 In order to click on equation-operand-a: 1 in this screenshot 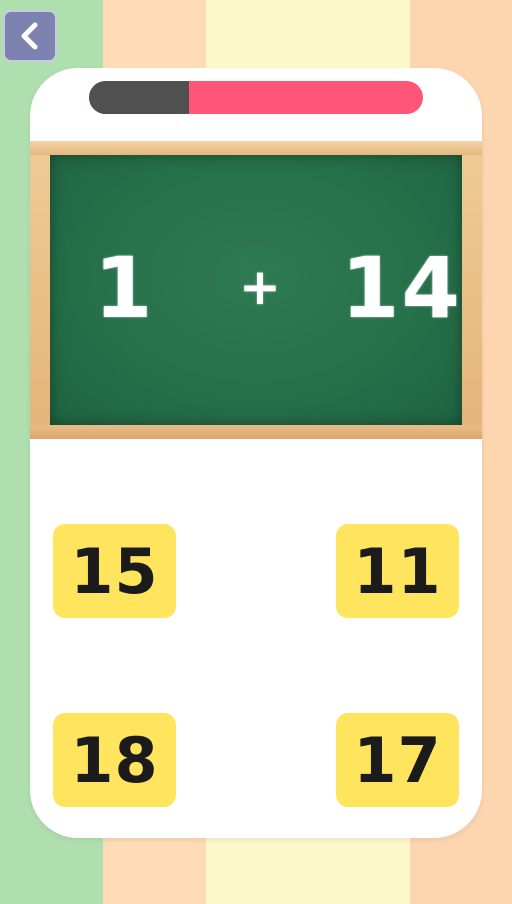, I will do `click(124, 288)`.